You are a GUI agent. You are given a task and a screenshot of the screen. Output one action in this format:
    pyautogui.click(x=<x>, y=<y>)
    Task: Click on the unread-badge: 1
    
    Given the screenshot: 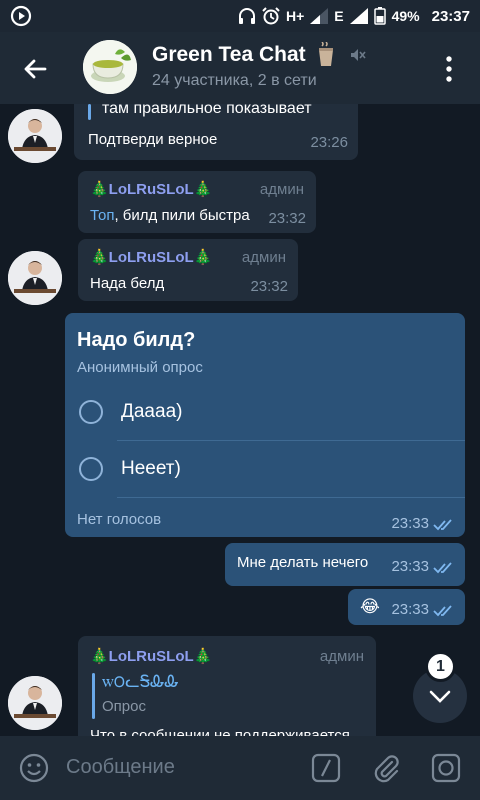 What is the action you would take?
    pyautogui.click(x=440, y=666)
    